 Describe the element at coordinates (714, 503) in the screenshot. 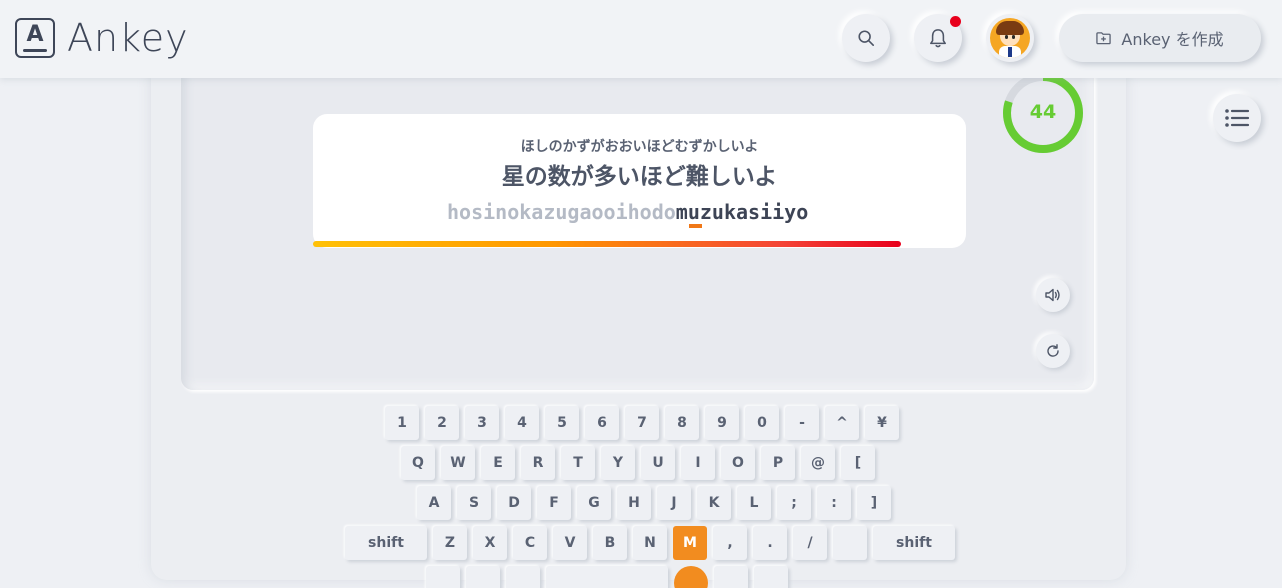

I see `key-k: K` at that location.